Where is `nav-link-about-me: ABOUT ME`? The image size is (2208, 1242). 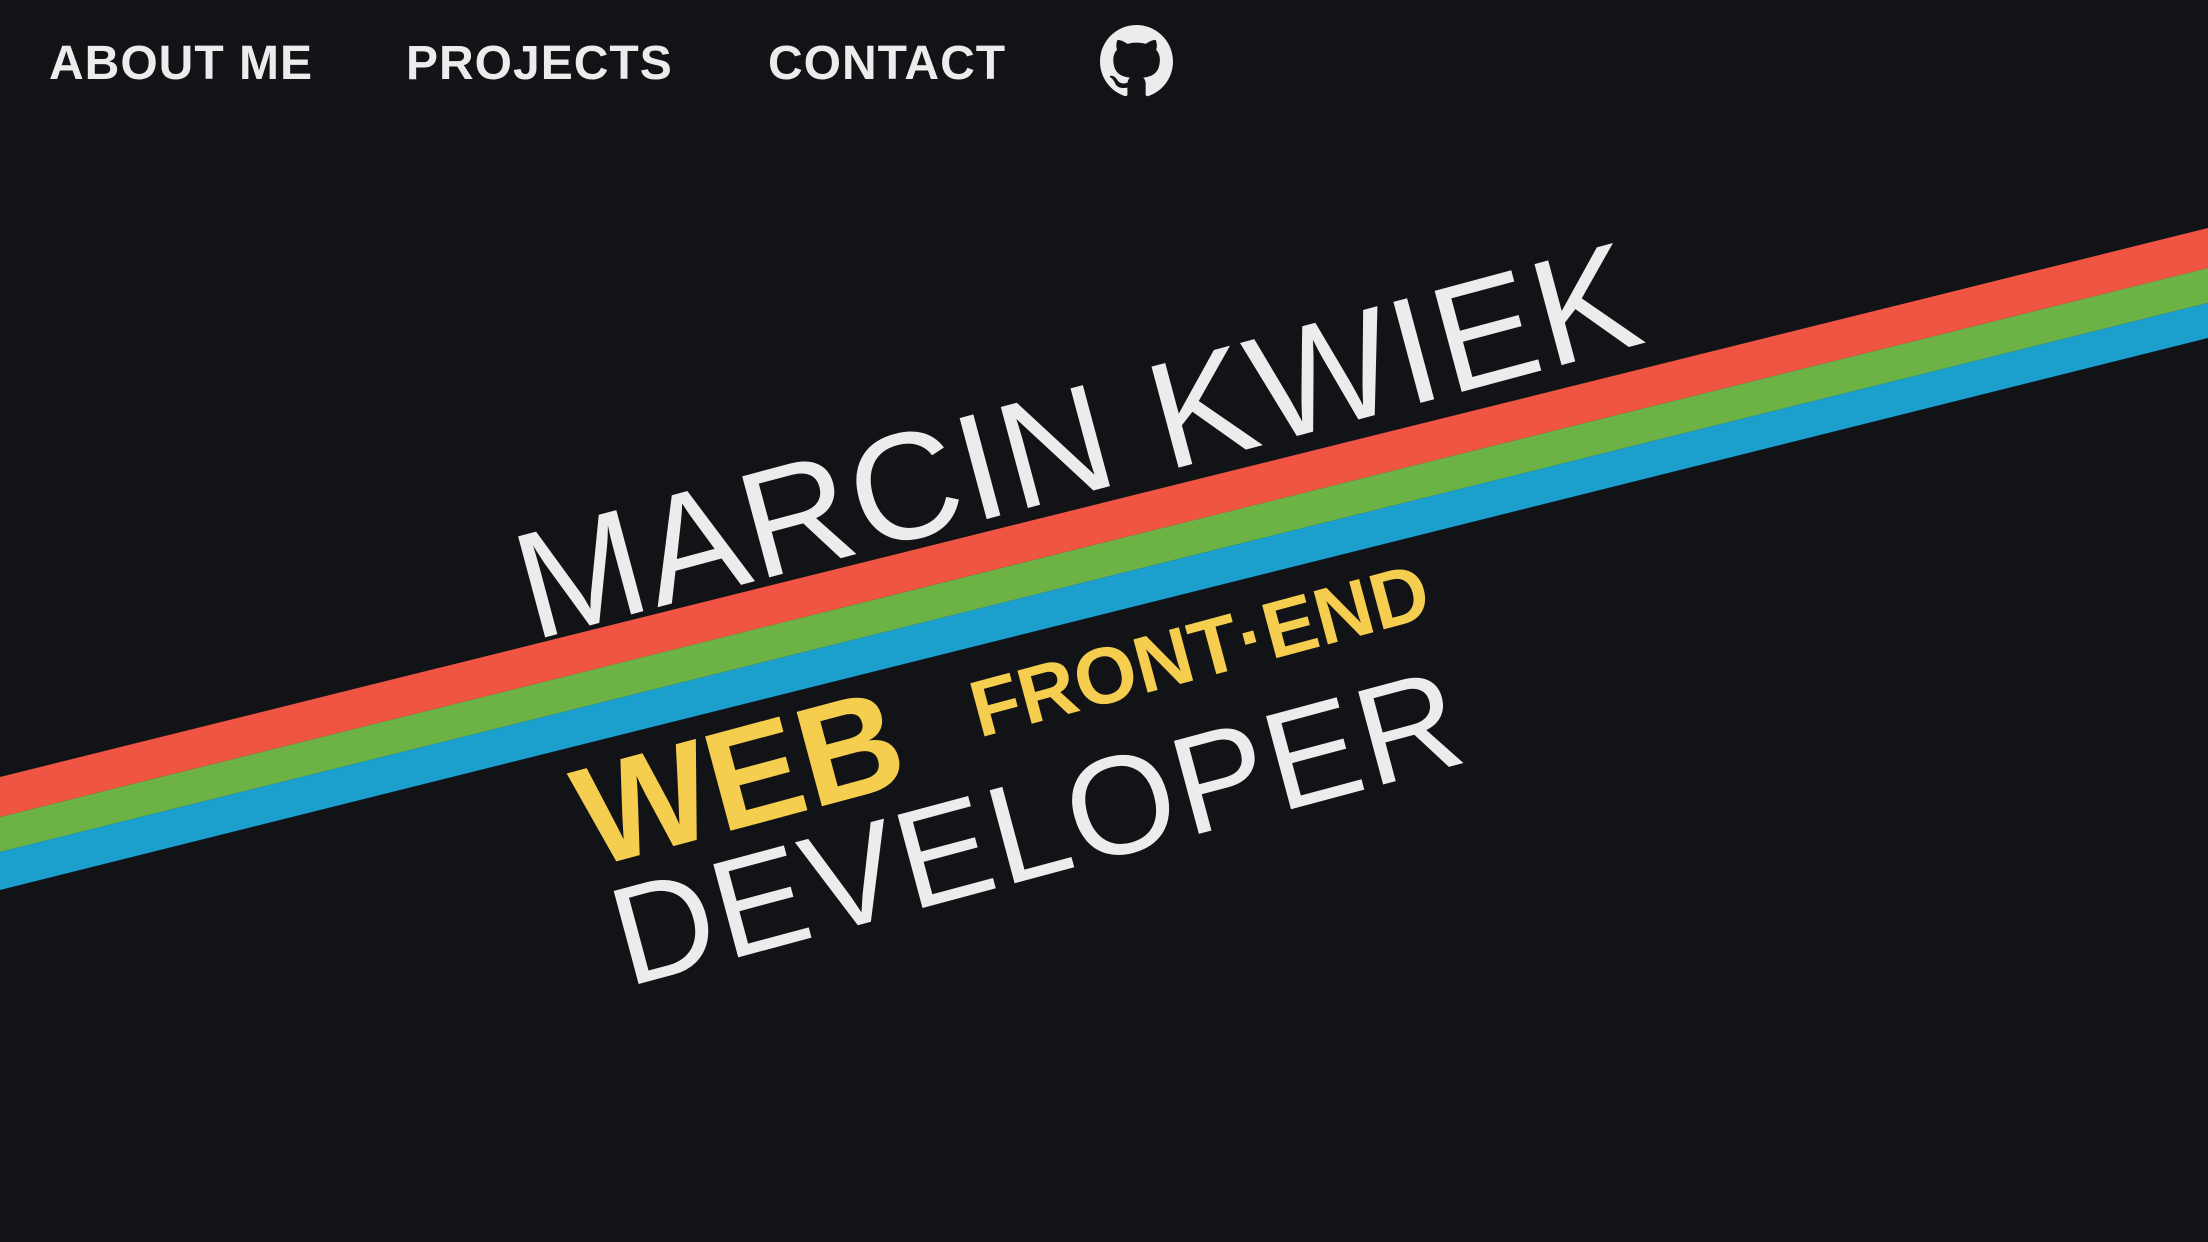 nav-link-about-me: ABOUT ME is located at coordinates (181, 64).